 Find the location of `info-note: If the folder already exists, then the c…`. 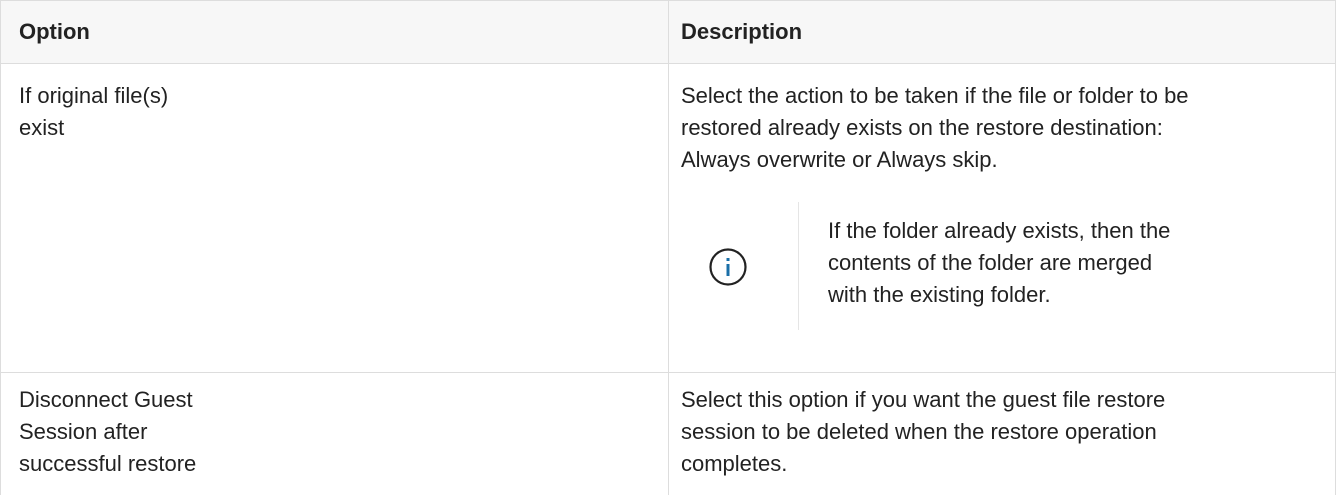

info-note: If the folder already exists, then the c… is located at coordinates (1005, 266).